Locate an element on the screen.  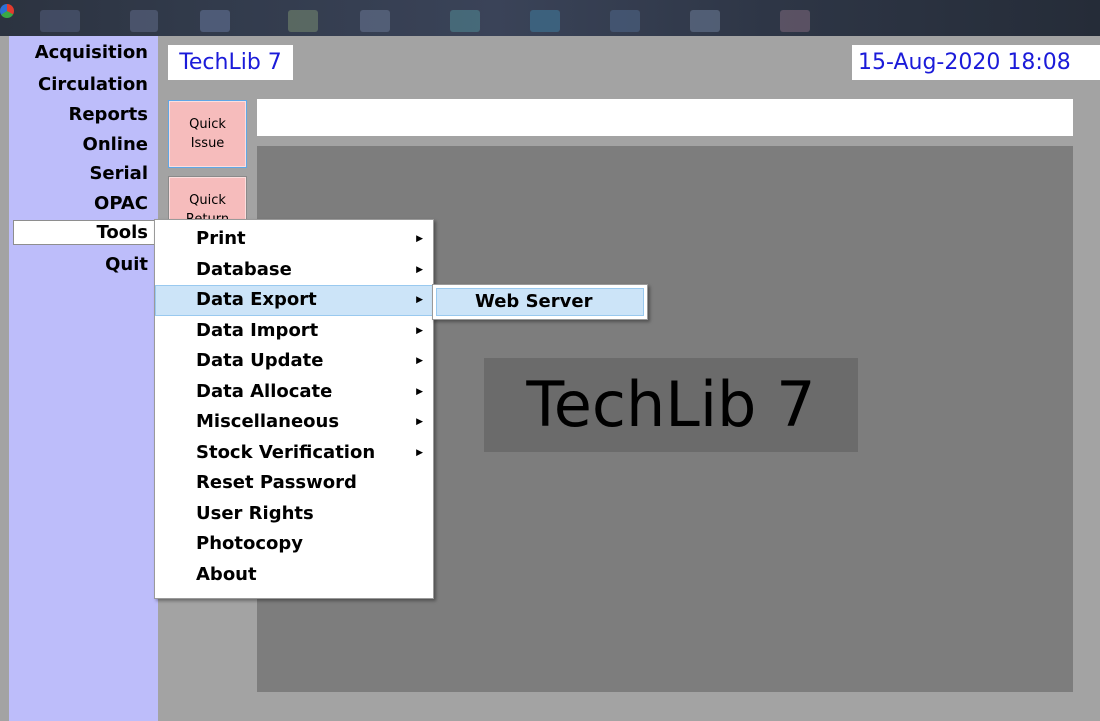
menu-item-label: Photocopy is located at coordinates (249, 543).